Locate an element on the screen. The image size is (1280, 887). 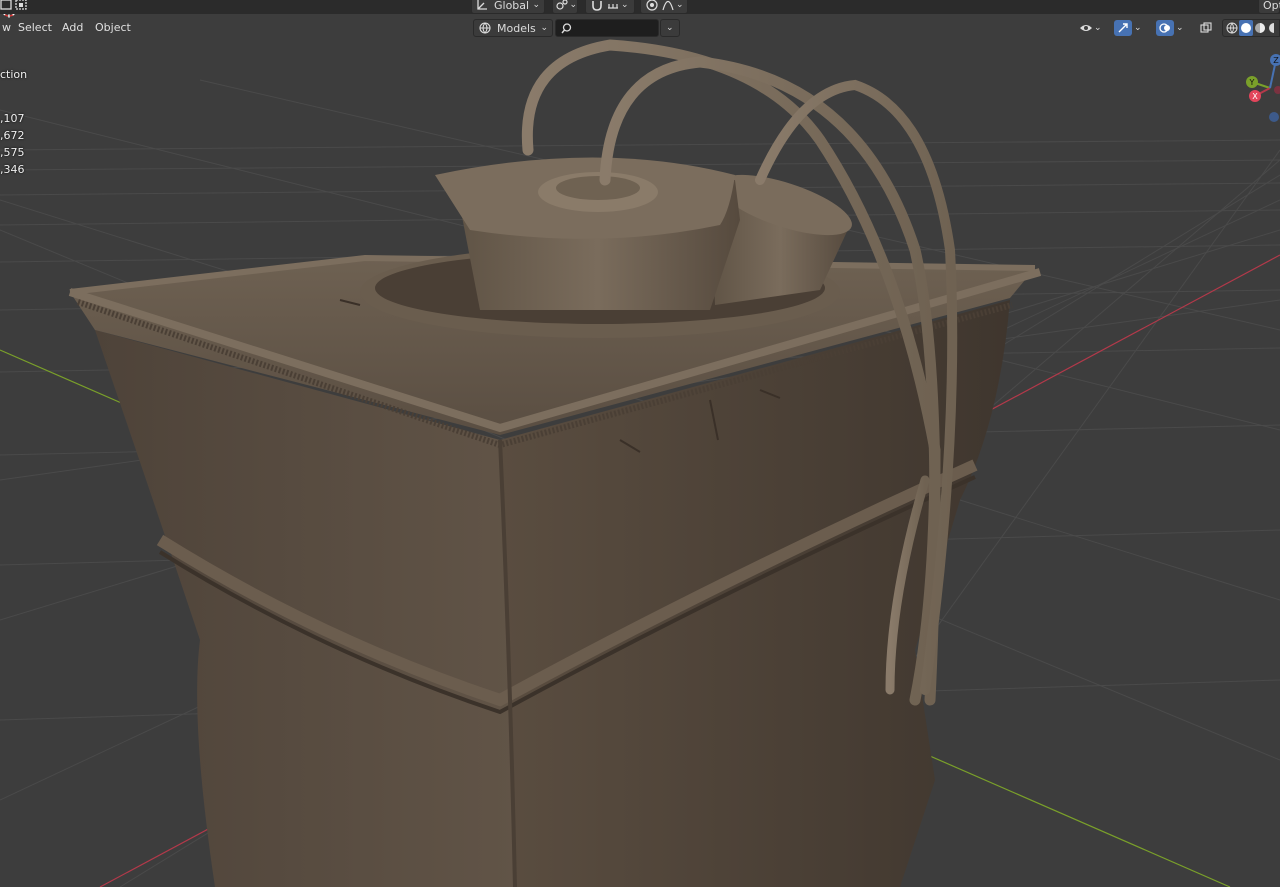
collection-label: Models is located at coordinates (516, 28).